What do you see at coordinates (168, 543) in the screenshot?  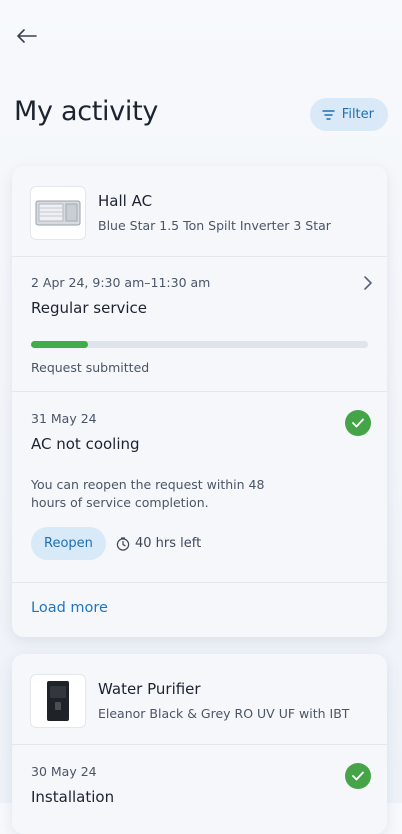 I see `time-left-label: 40 hrs left` at bounding box center [168, 543].